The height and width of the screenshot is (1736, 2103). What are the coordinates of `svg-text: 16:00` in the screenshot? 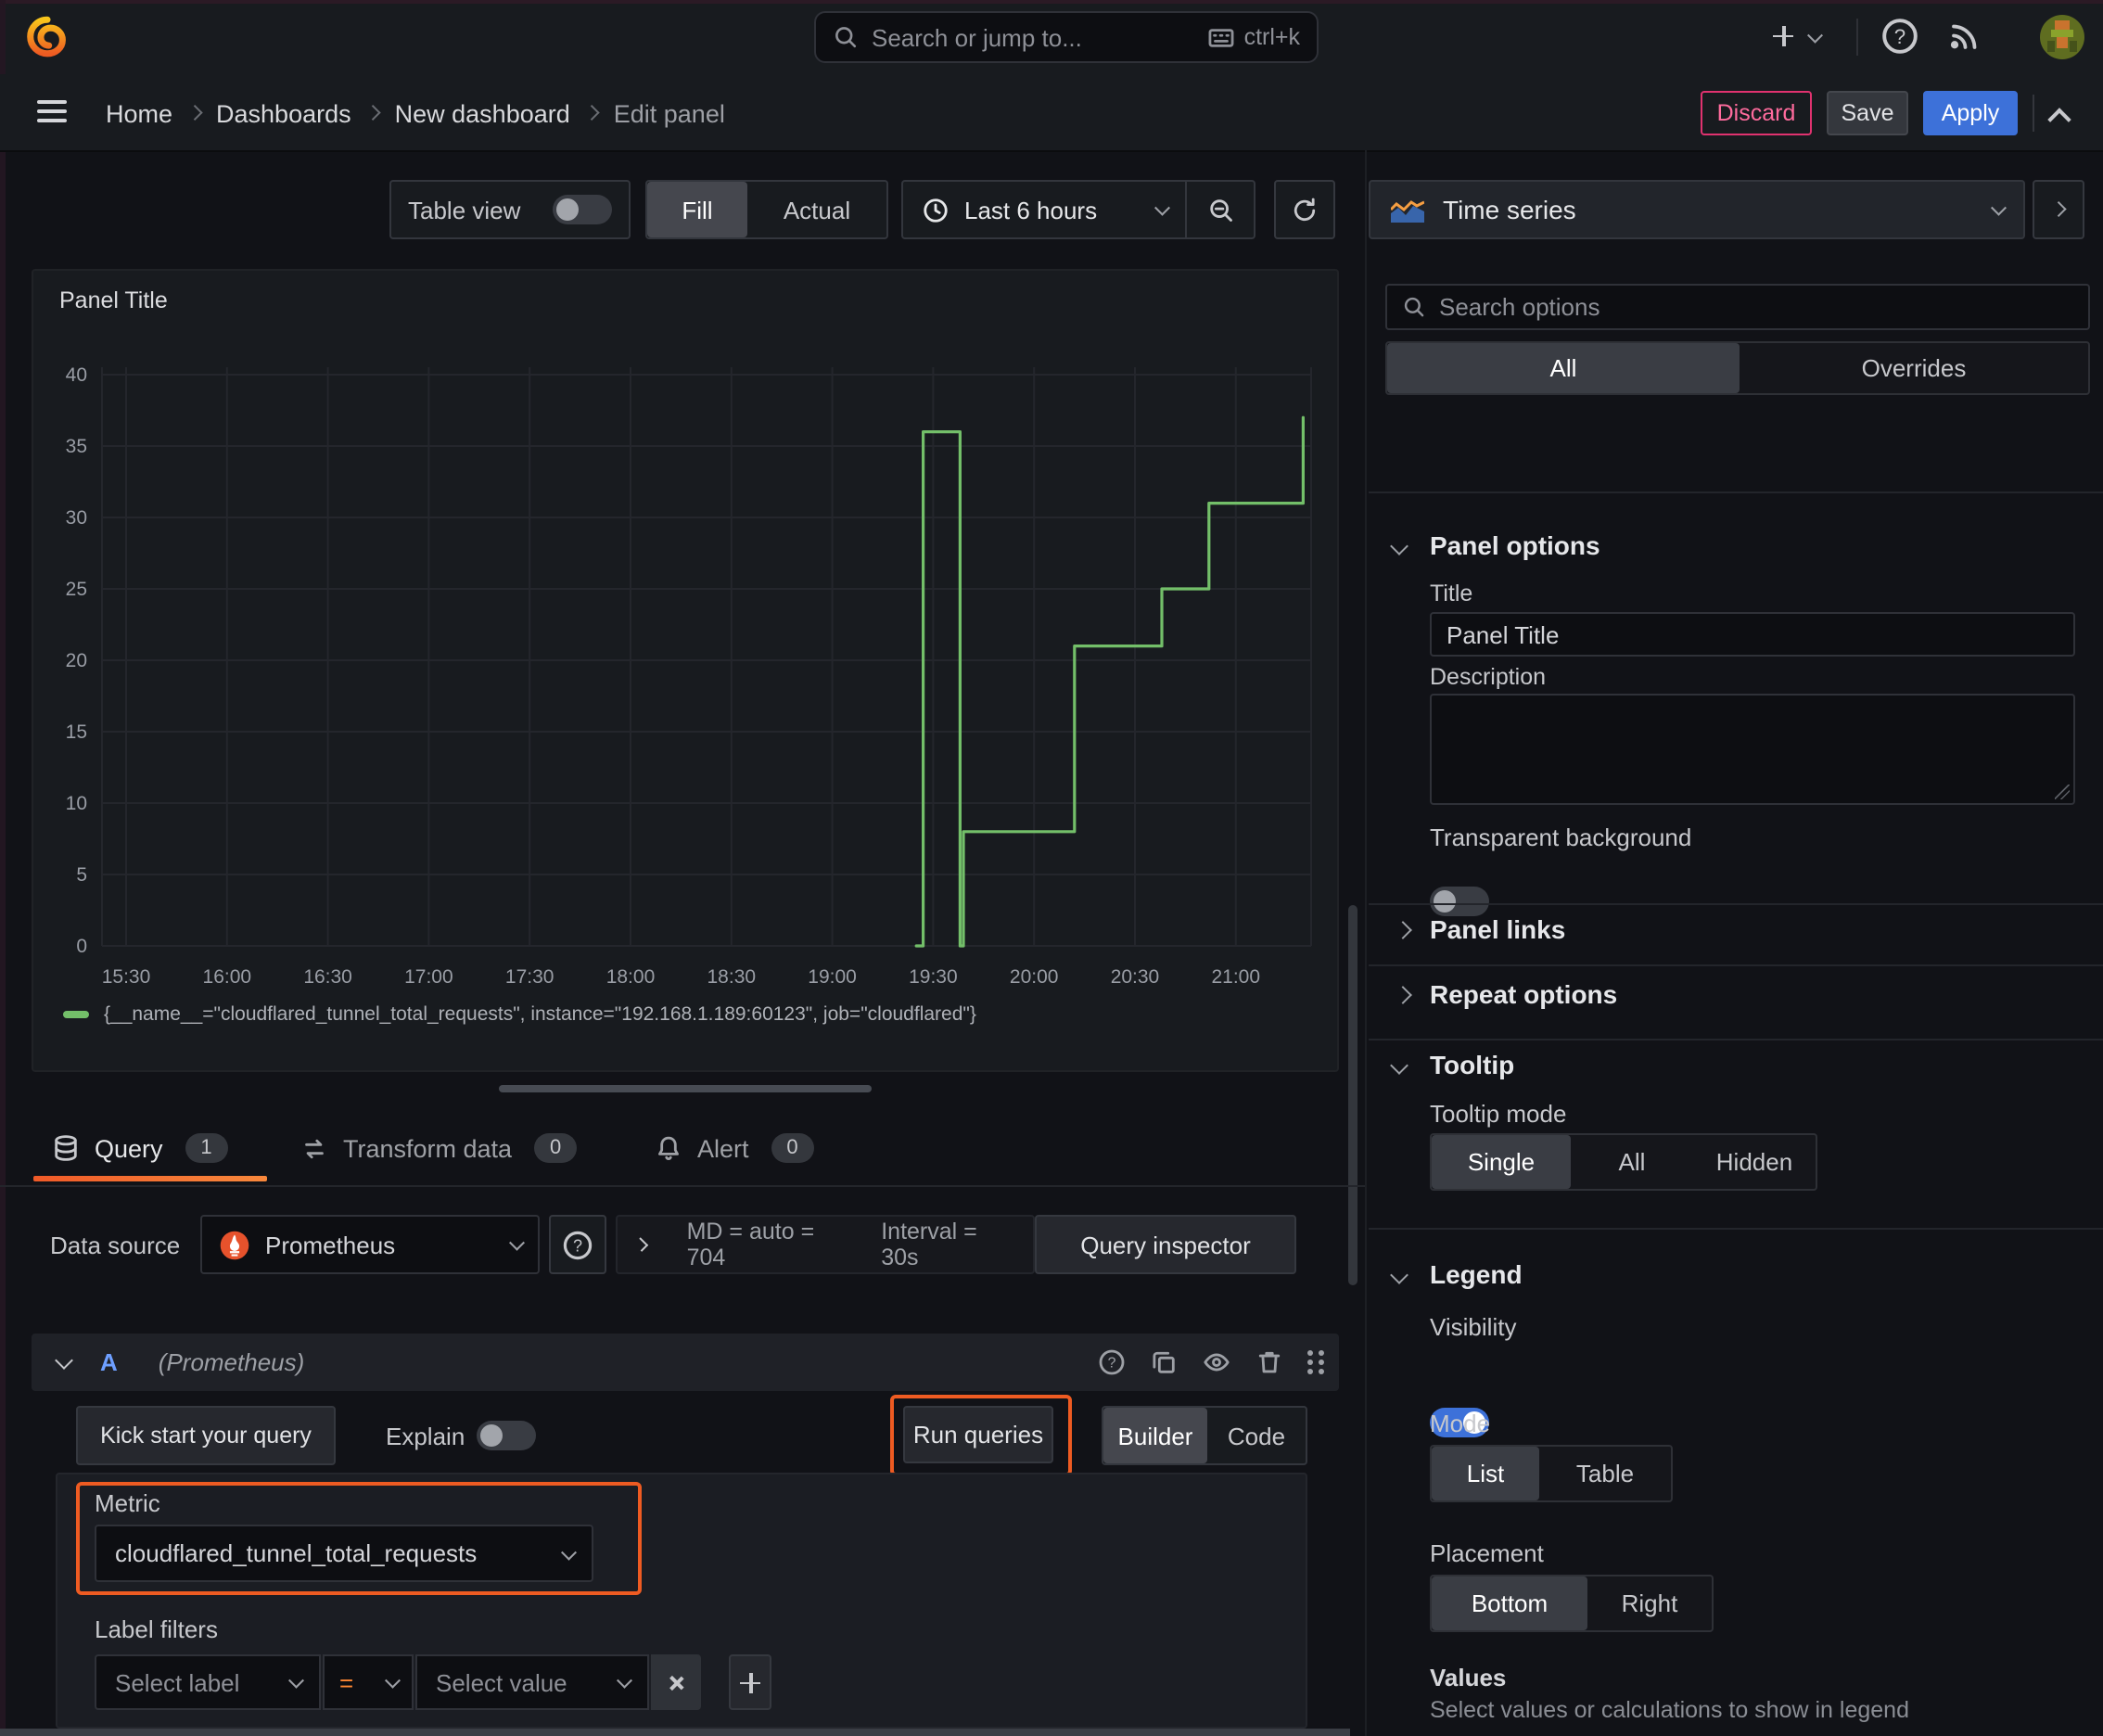 It's located at (227, 977).